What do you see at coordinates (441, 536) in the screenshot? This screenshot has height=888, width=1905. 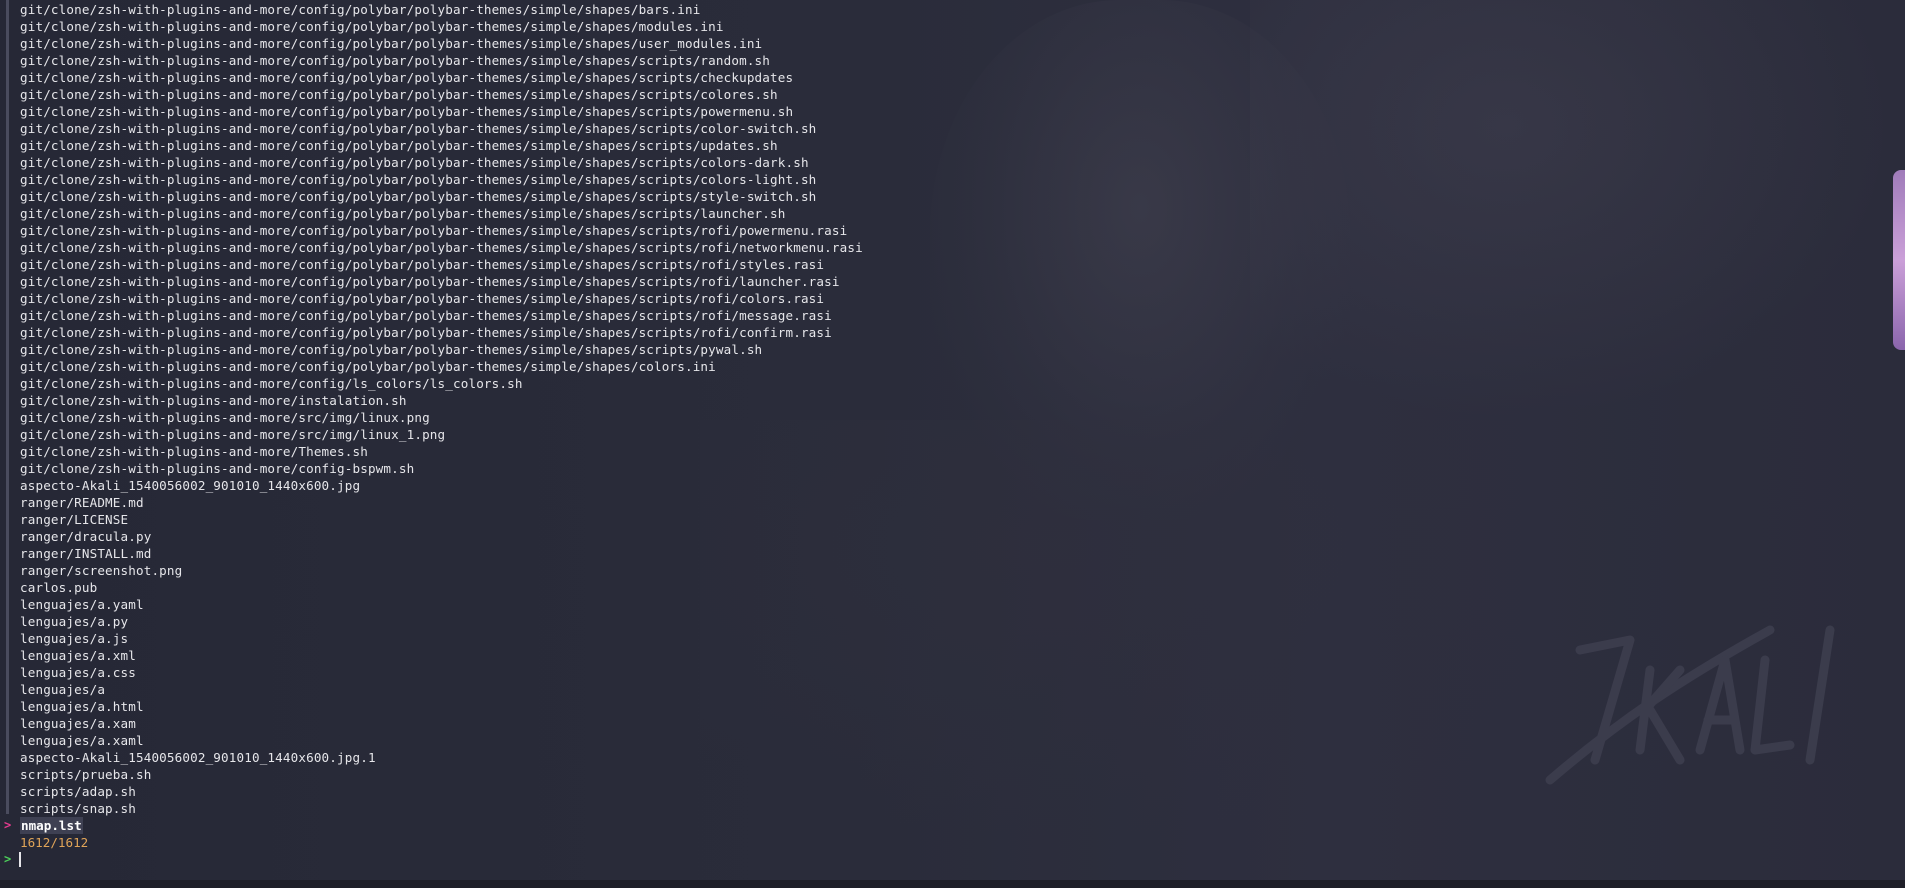 I see `result-item: ranger/dracula.py` at bounding box center [441, 536].